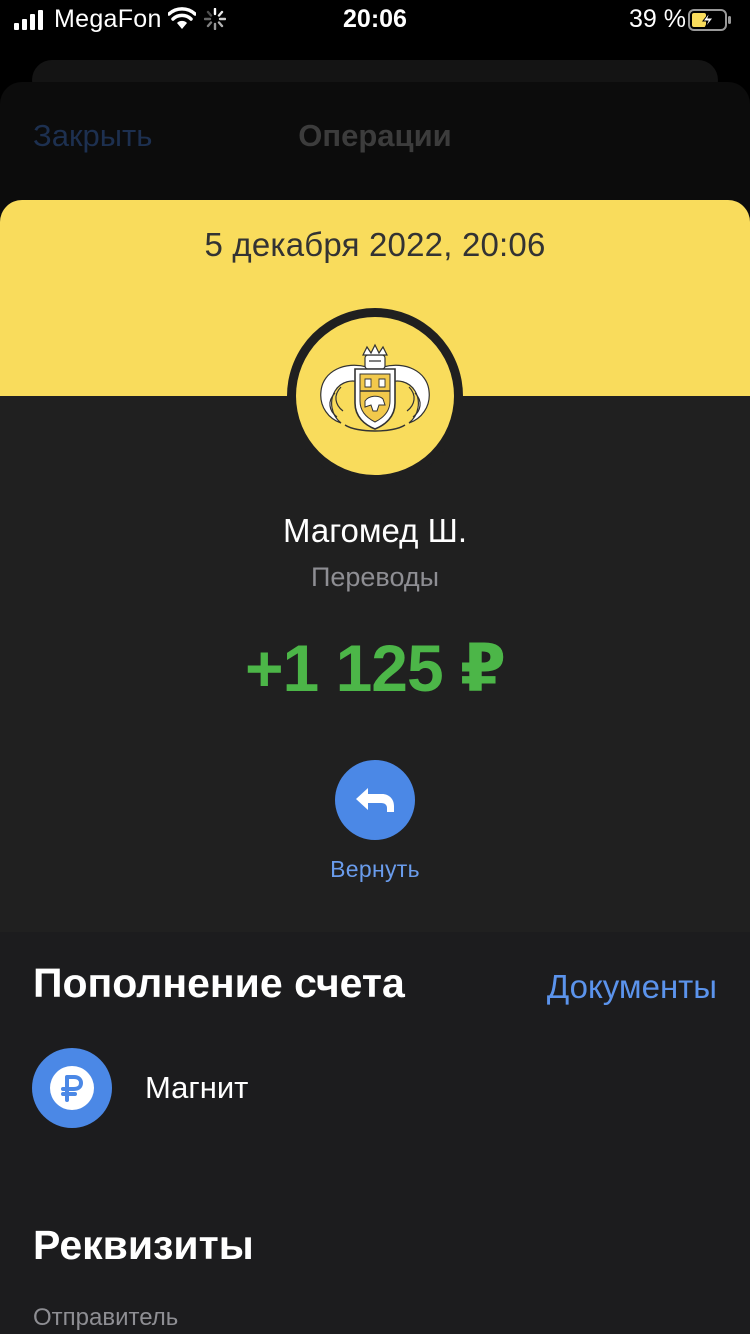 This screenshot has height=1334, width=750. I want to click on section-title: Пополнение счета, so click(219, 983).